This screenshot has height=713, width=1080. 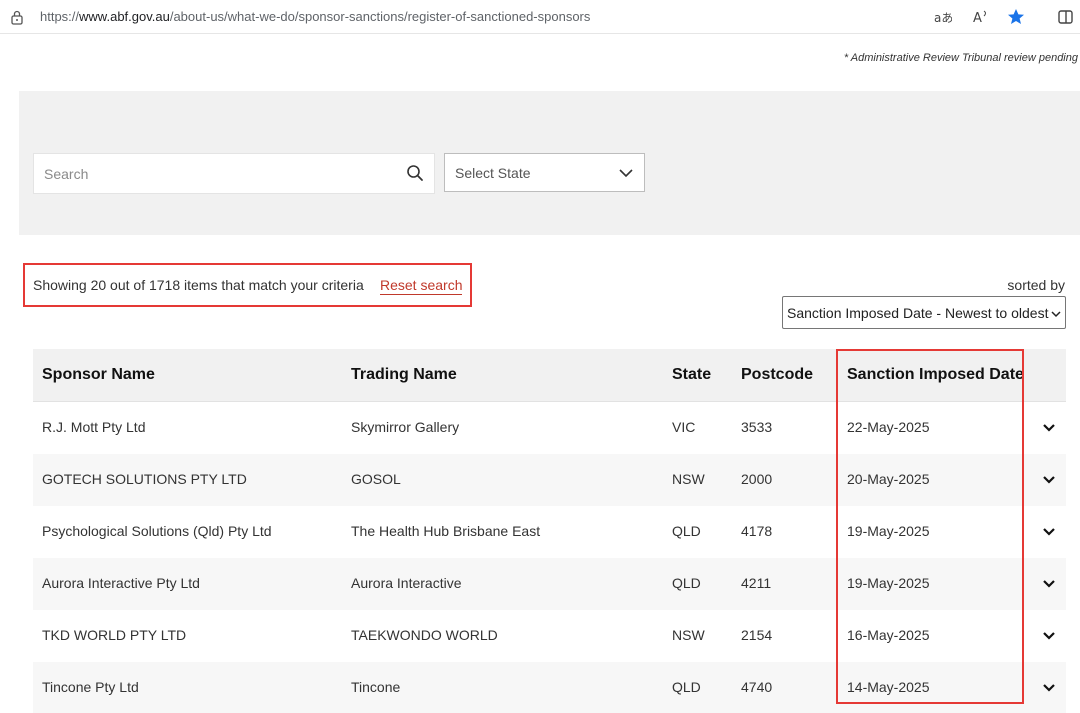 What do you see at coordinates (756, 583) in the screenshot?
I see `cell-postcode: 4211` at bounding box center [756, 583].